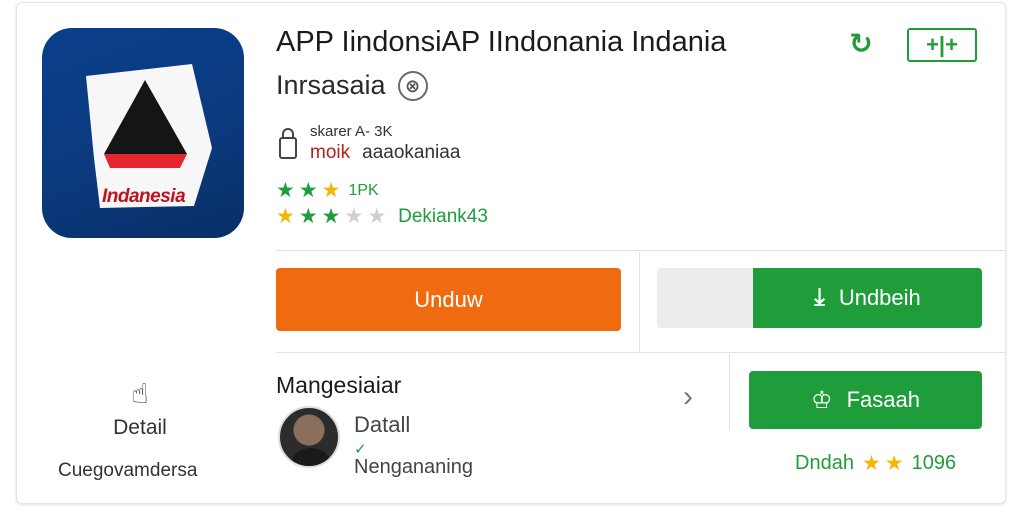 The width and height of the screenshot is (1024, 512). I want to click on bottom-rating: Dndah ★ ★ 1096, so click(875, 463).